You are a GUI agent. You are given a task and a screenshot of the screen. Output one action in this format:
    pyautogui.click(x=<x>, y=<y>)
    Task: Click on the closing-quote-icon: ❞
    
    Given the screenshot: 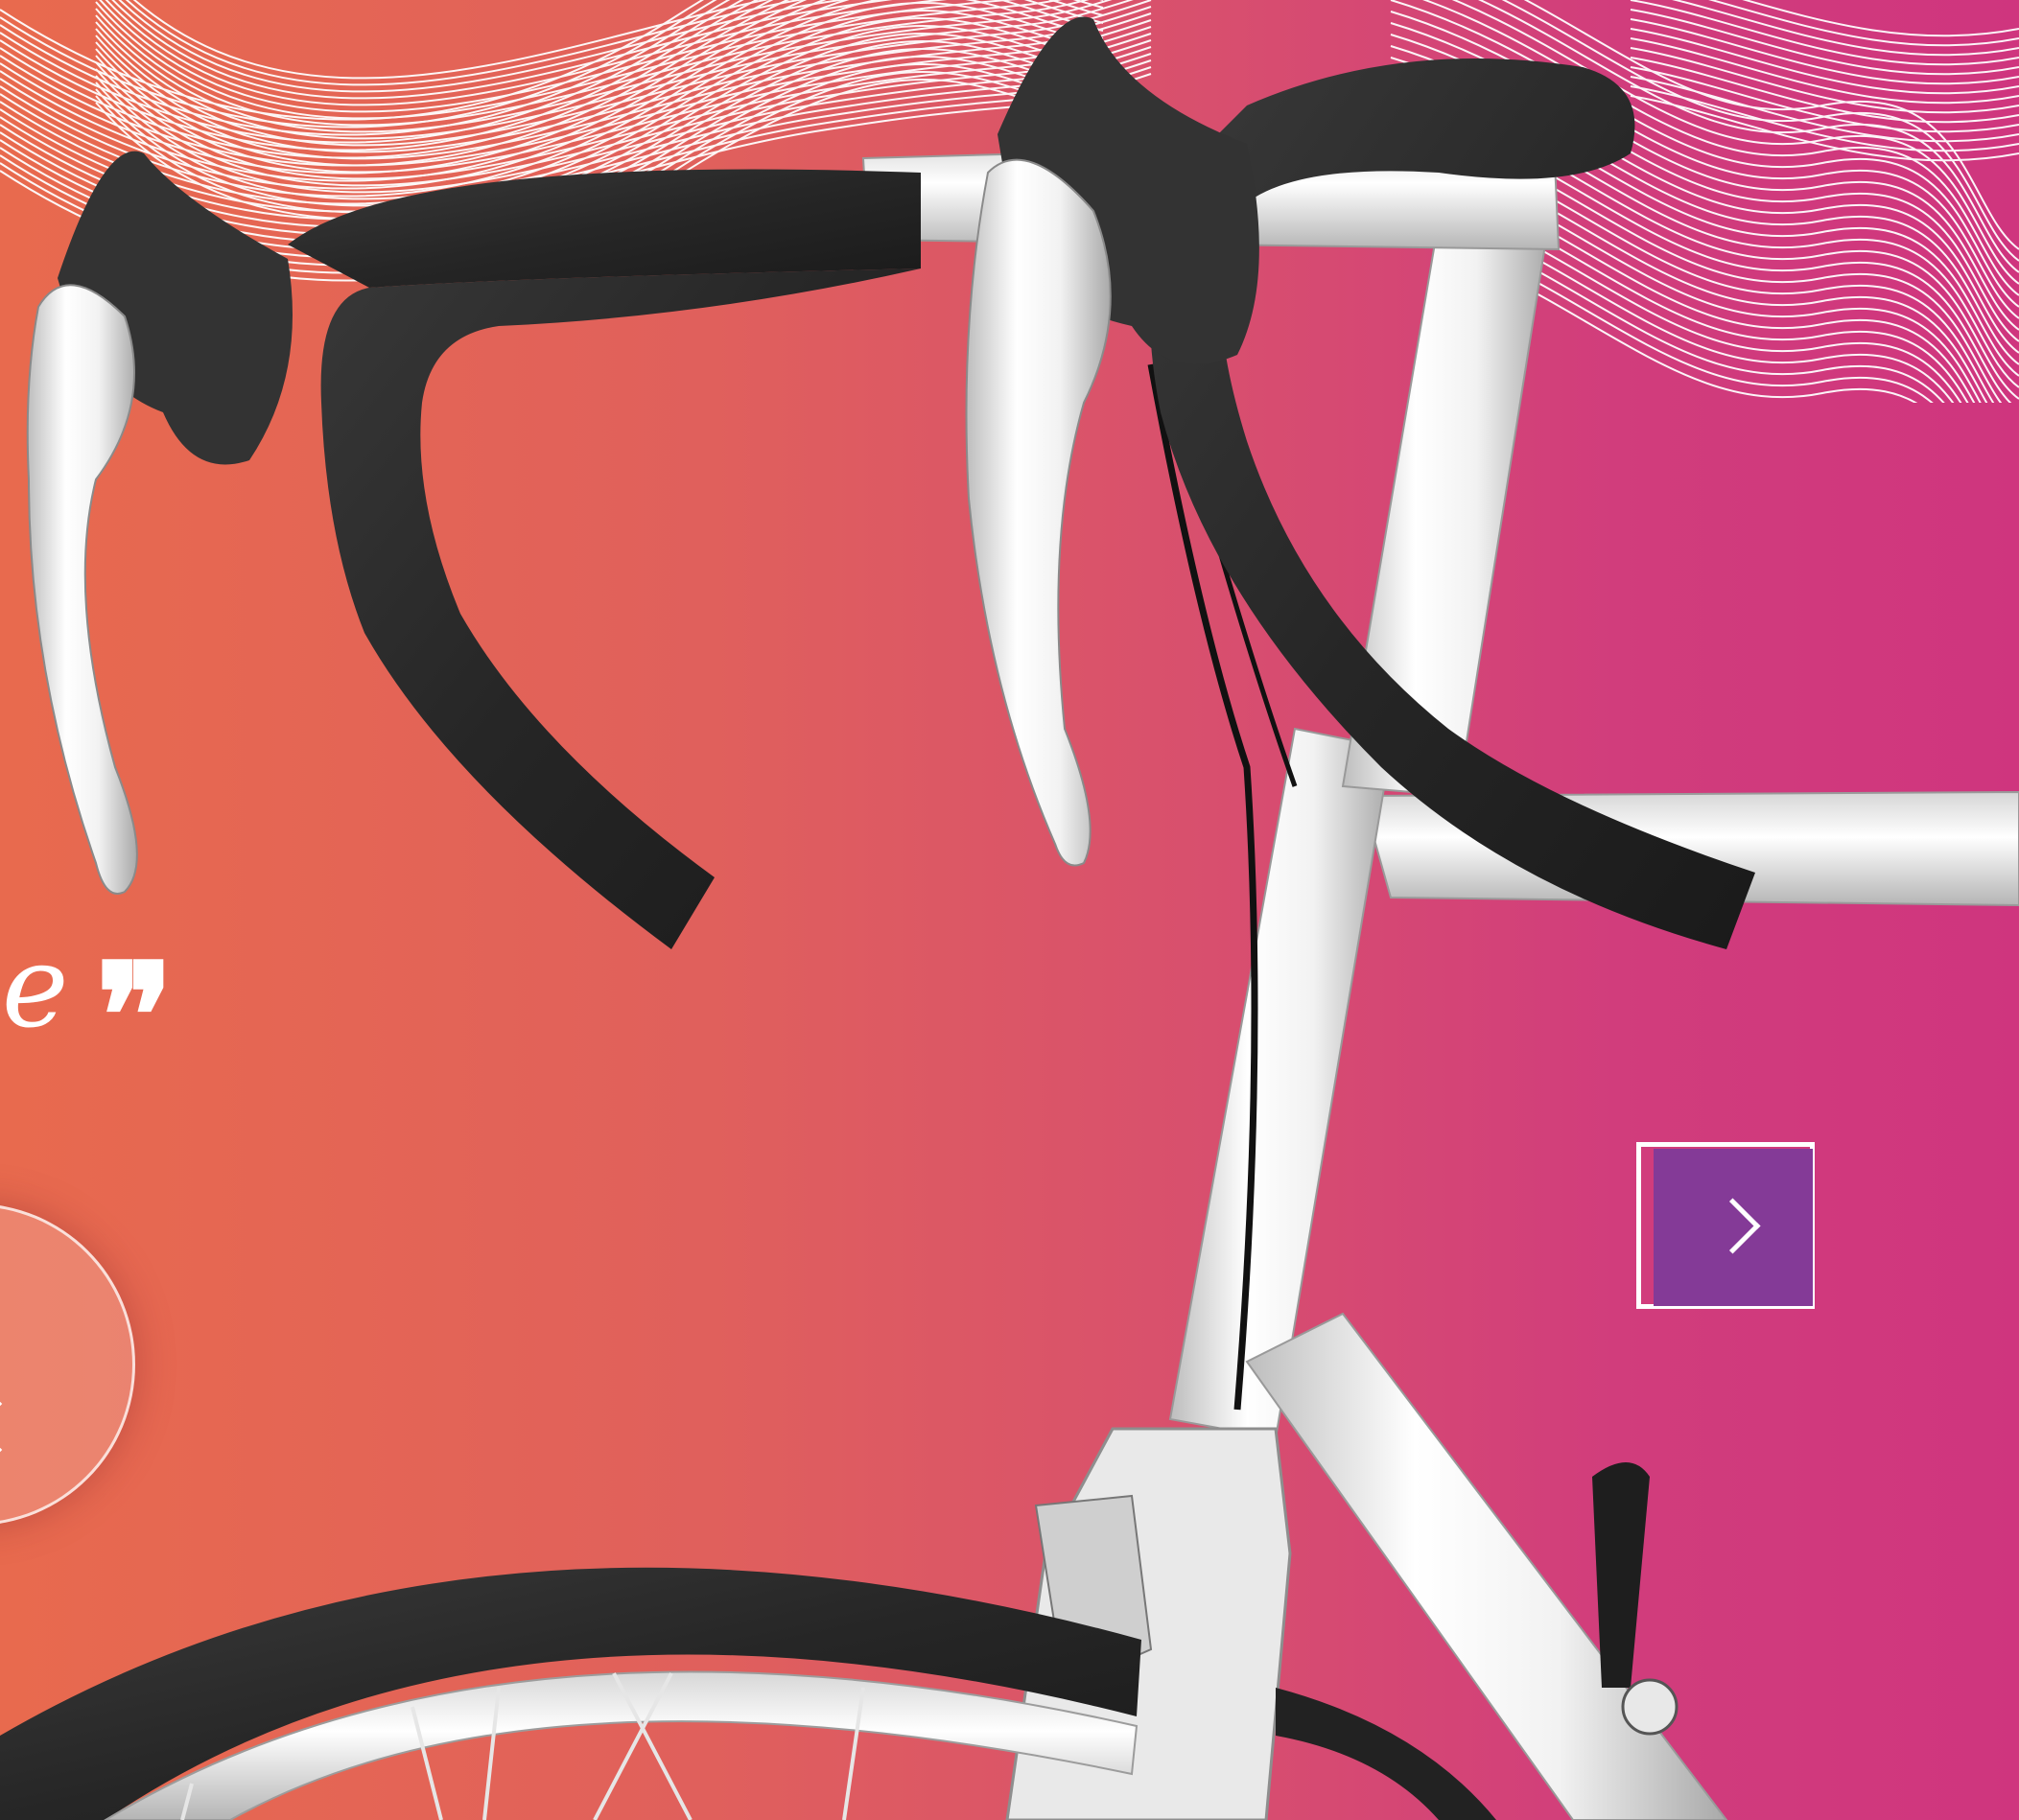 What is the action you would take?
    pyautogui.click(x=135, y=1016)
    